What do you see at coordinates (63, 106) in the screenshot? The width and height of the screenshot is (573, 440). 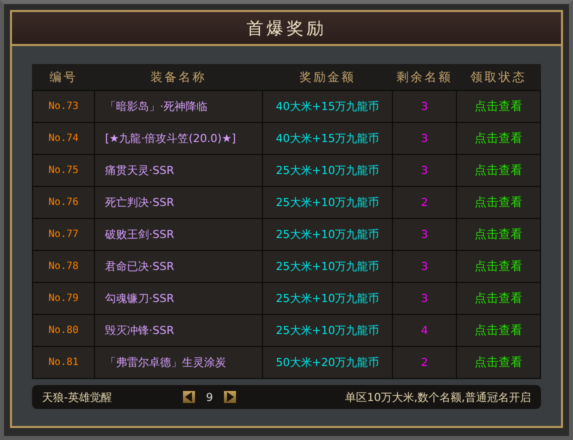 I see `table-cell: No.73` at bounding box center [63, 106].